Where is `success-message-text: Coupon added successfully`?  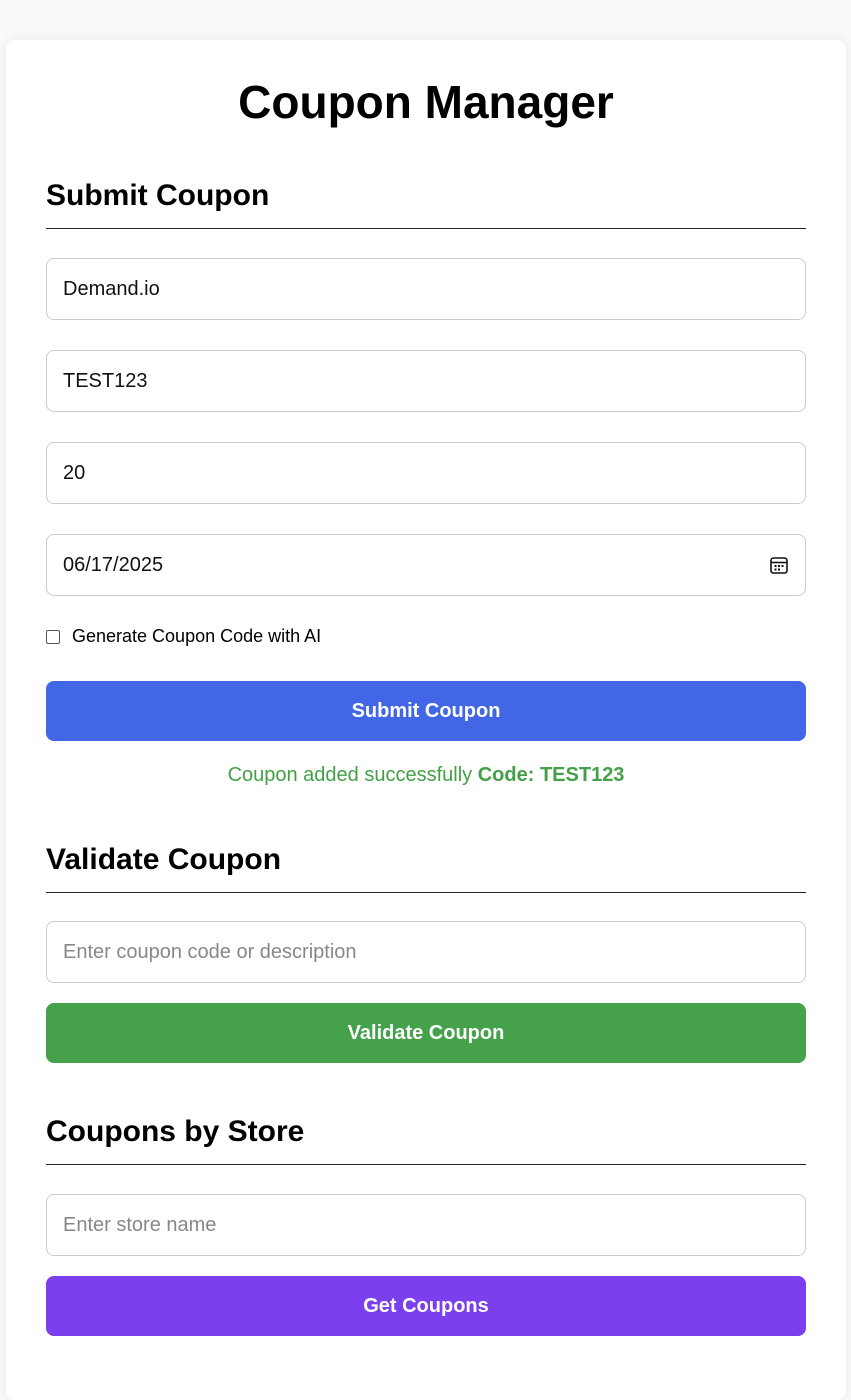 success-message-text: Coupon added successfully is located at coordinates (350, 775).